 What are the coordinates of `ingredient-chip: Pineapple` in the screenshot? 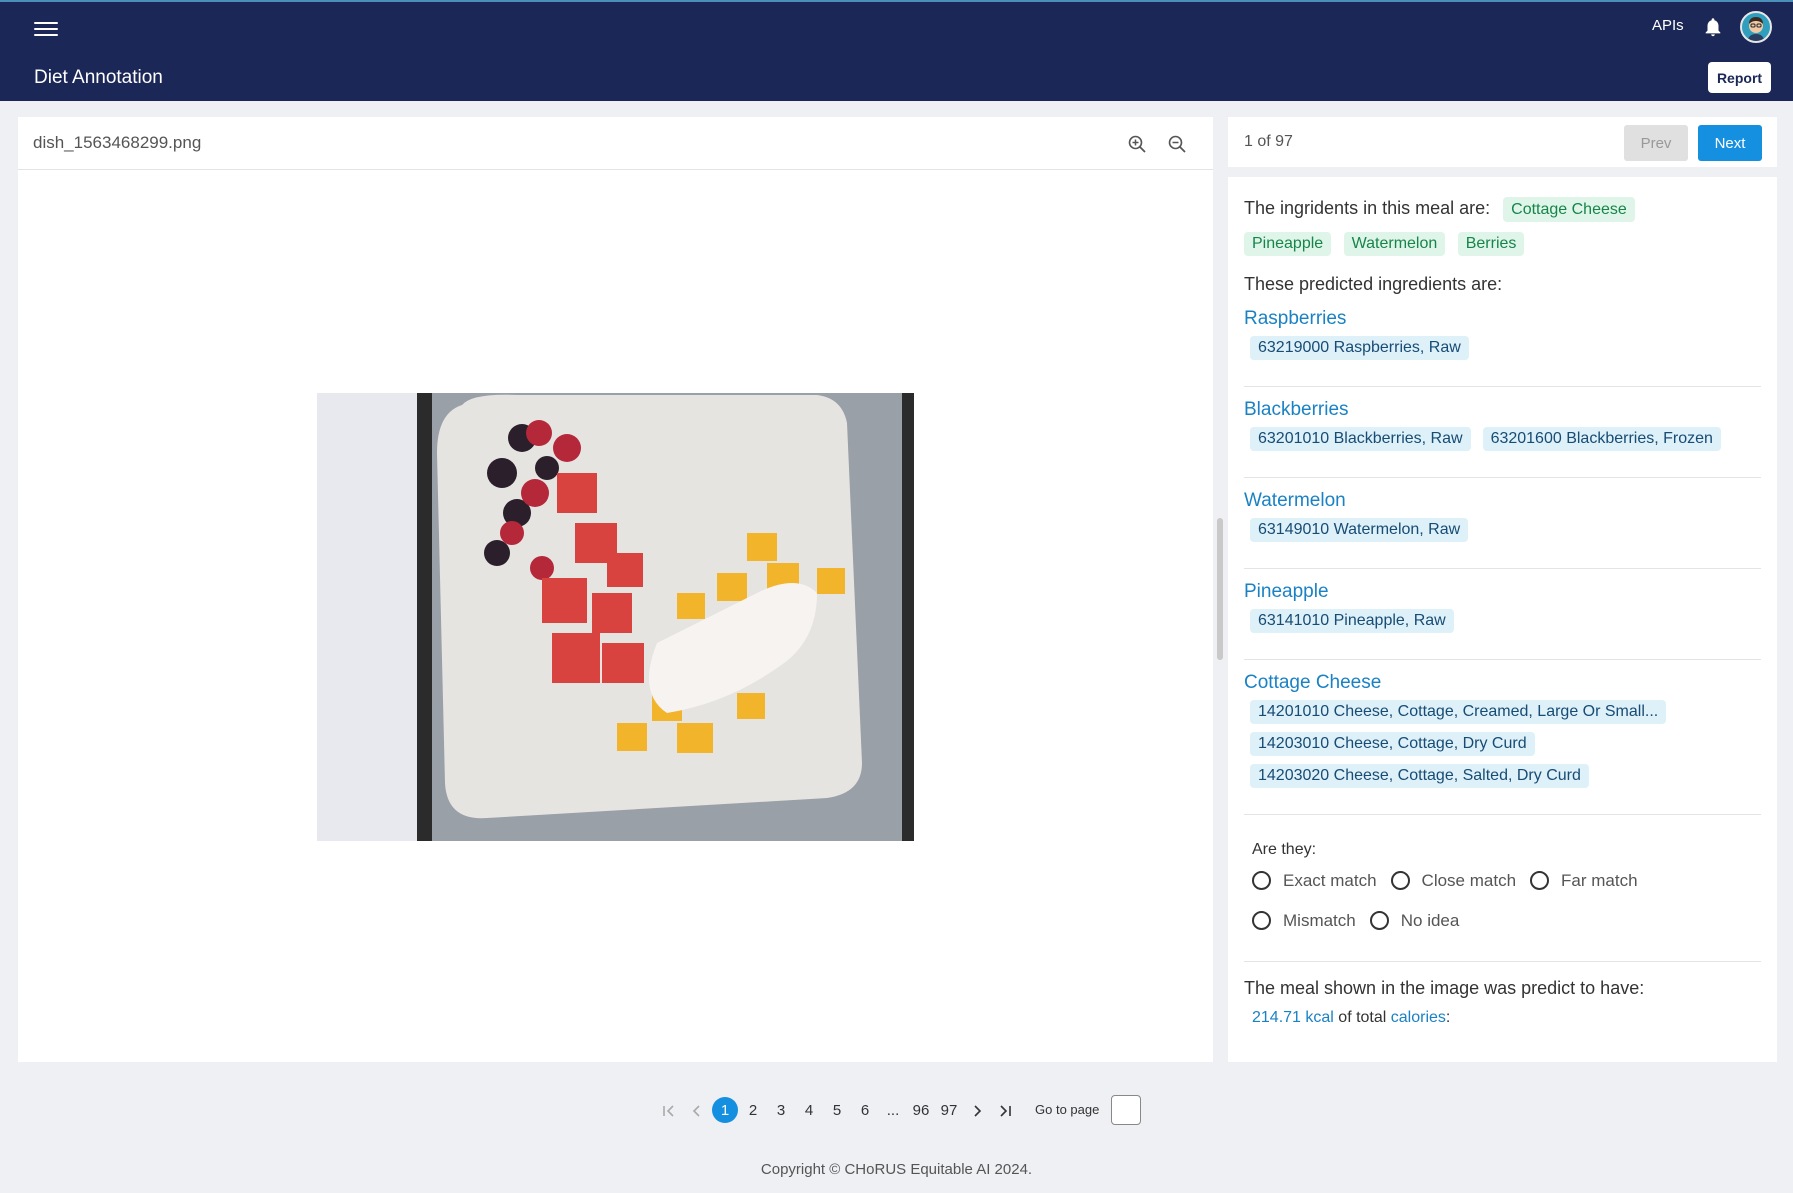 It's located at (1288, 244).